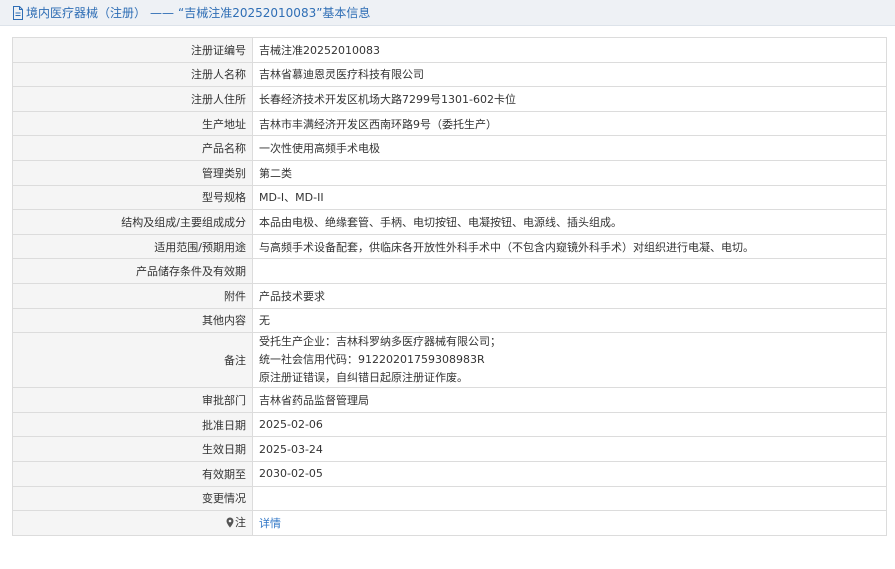 This screenshot has height=569, width=895. Describe the element at coordinates (569, 123) in the screenshot. I see `field-value: 吉林市丰满经济开发区西南环路9号（委托生产）` at that location.